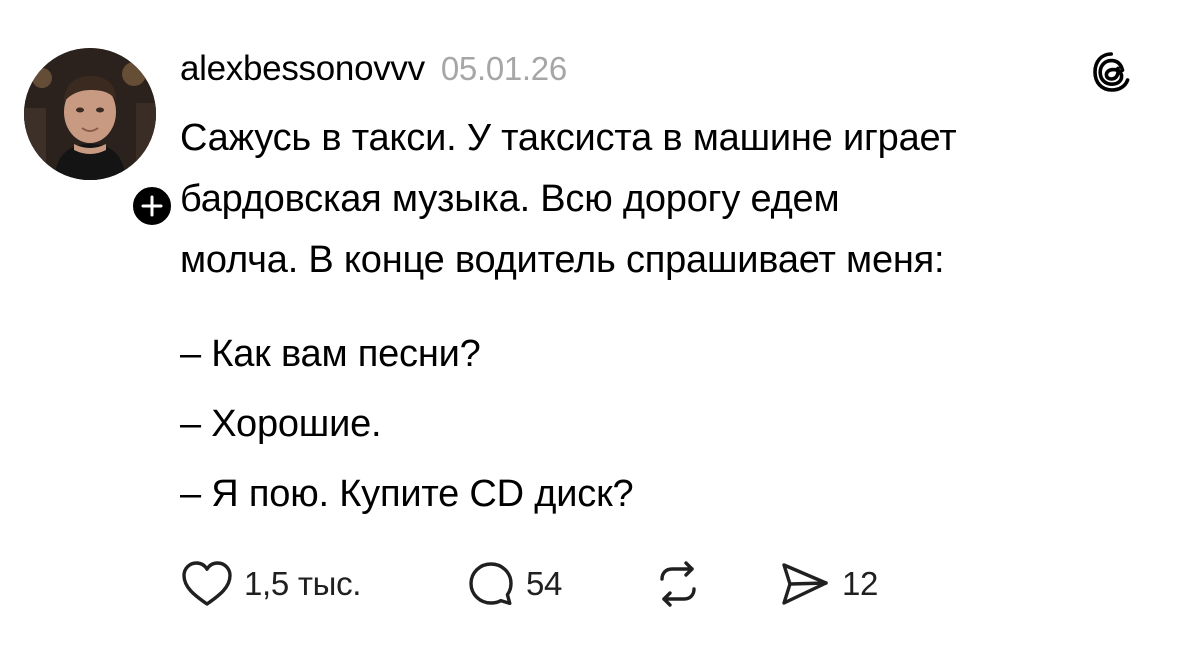 This screenshot has width=1179, height=649. What do you see at coordinates (544, 583) in the screenshot?
I see `comment-count: 54` at bounding box center [544, 583].